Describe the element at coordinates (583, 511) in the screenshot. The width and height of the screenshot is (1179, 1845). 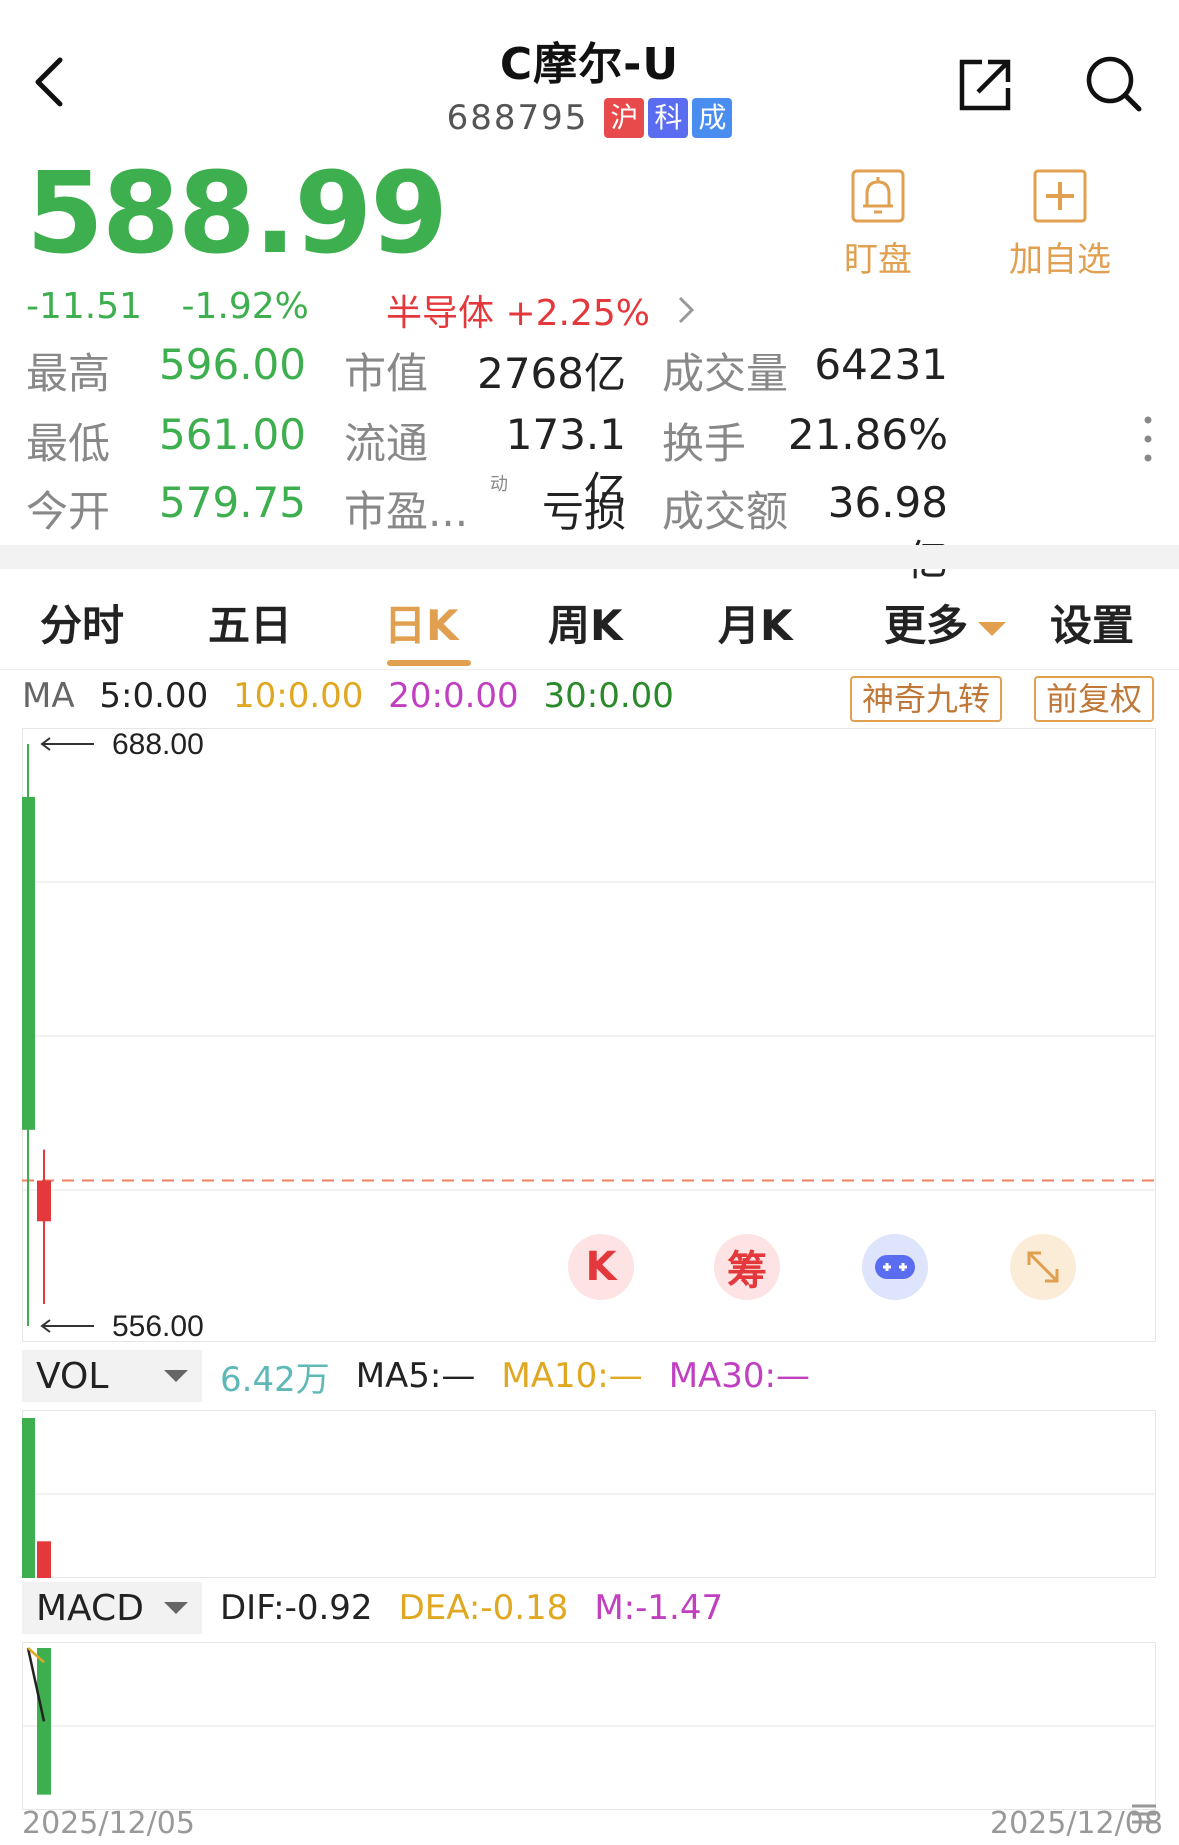
I see `stat-value-pe: 亏损` at that location.